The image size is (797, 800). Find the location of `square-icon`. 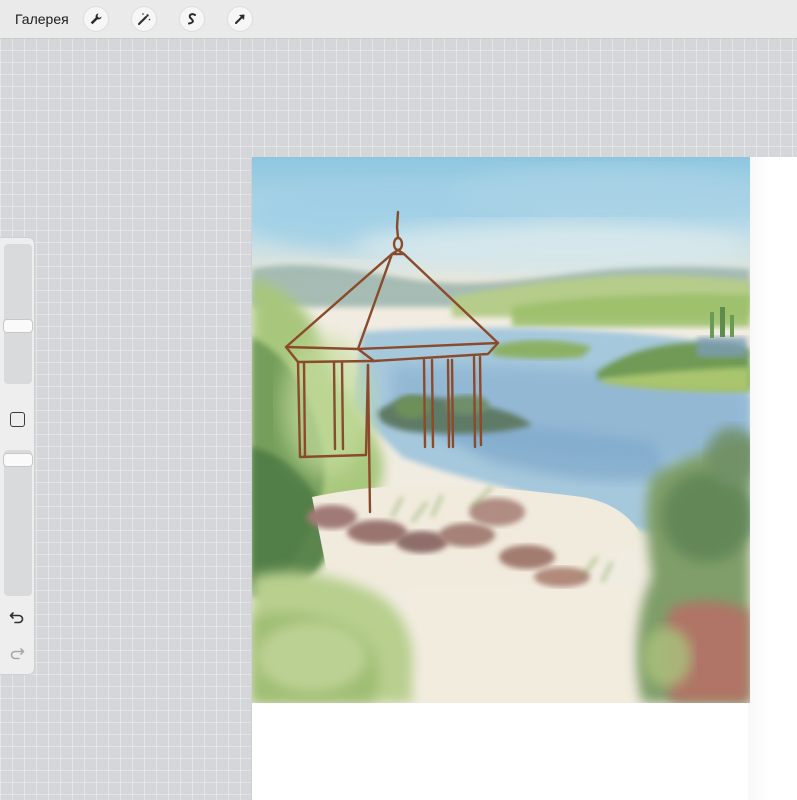

square-icon is located at coordinates (17, 419).